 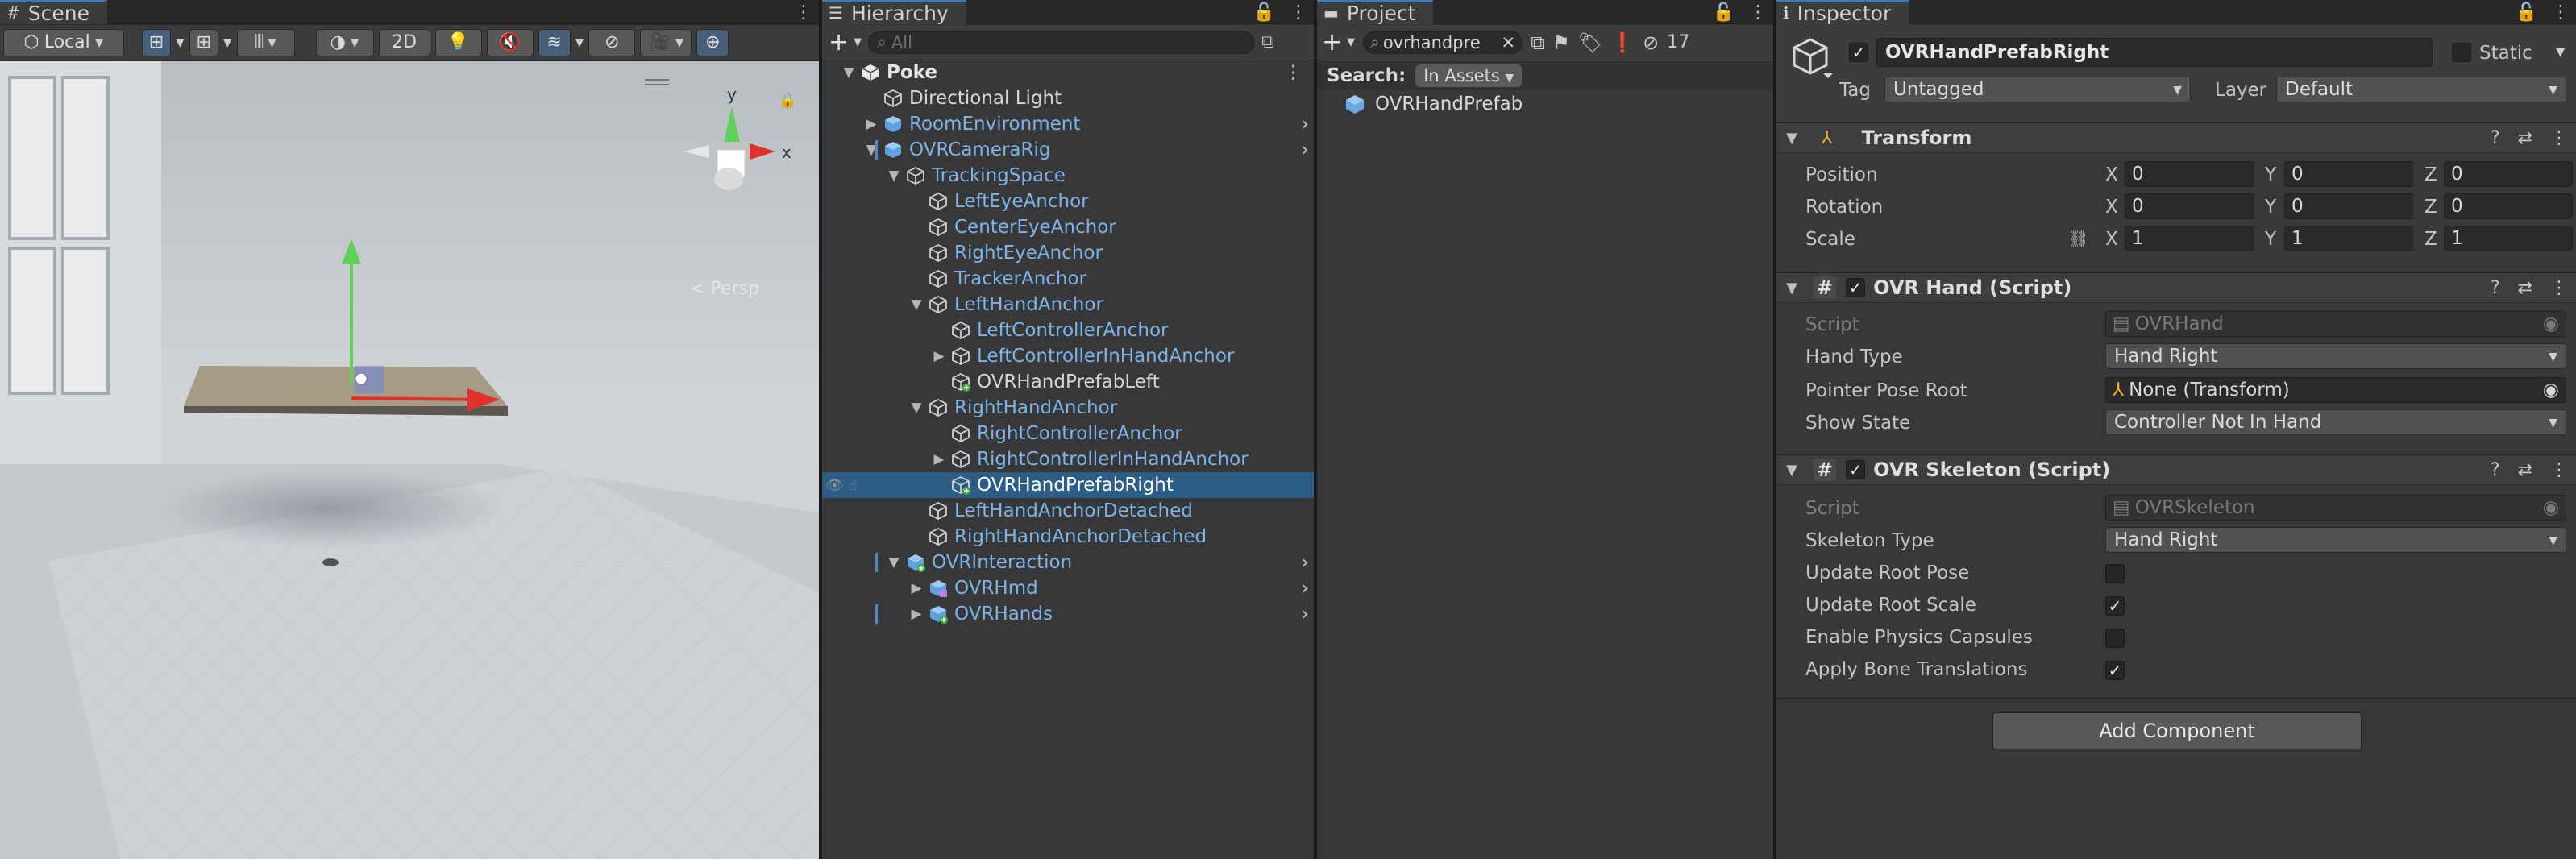 What do you see at coordinates (2176, 287) in the screenshot?
I see `ovr-hand-header: ▼ # ✓ OVR Hand (Script) ? ⇄ ⋮` at bounding box center [2176, 287].